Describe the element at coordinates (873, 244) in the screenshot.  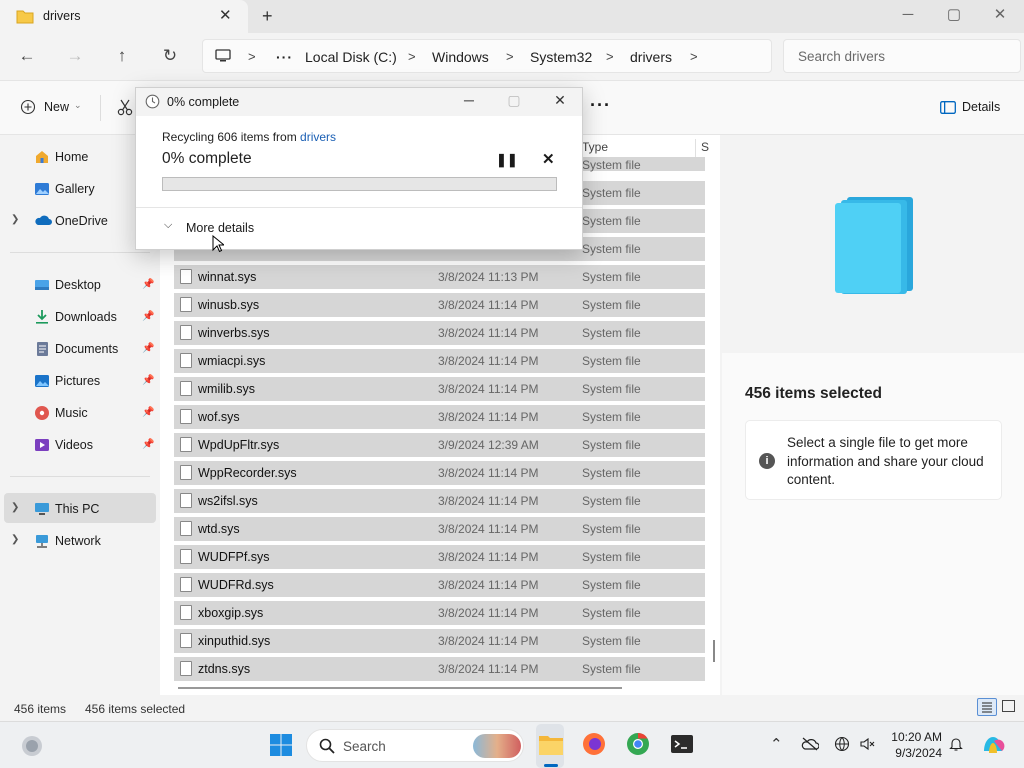
I see `details-preview-area` at that location.